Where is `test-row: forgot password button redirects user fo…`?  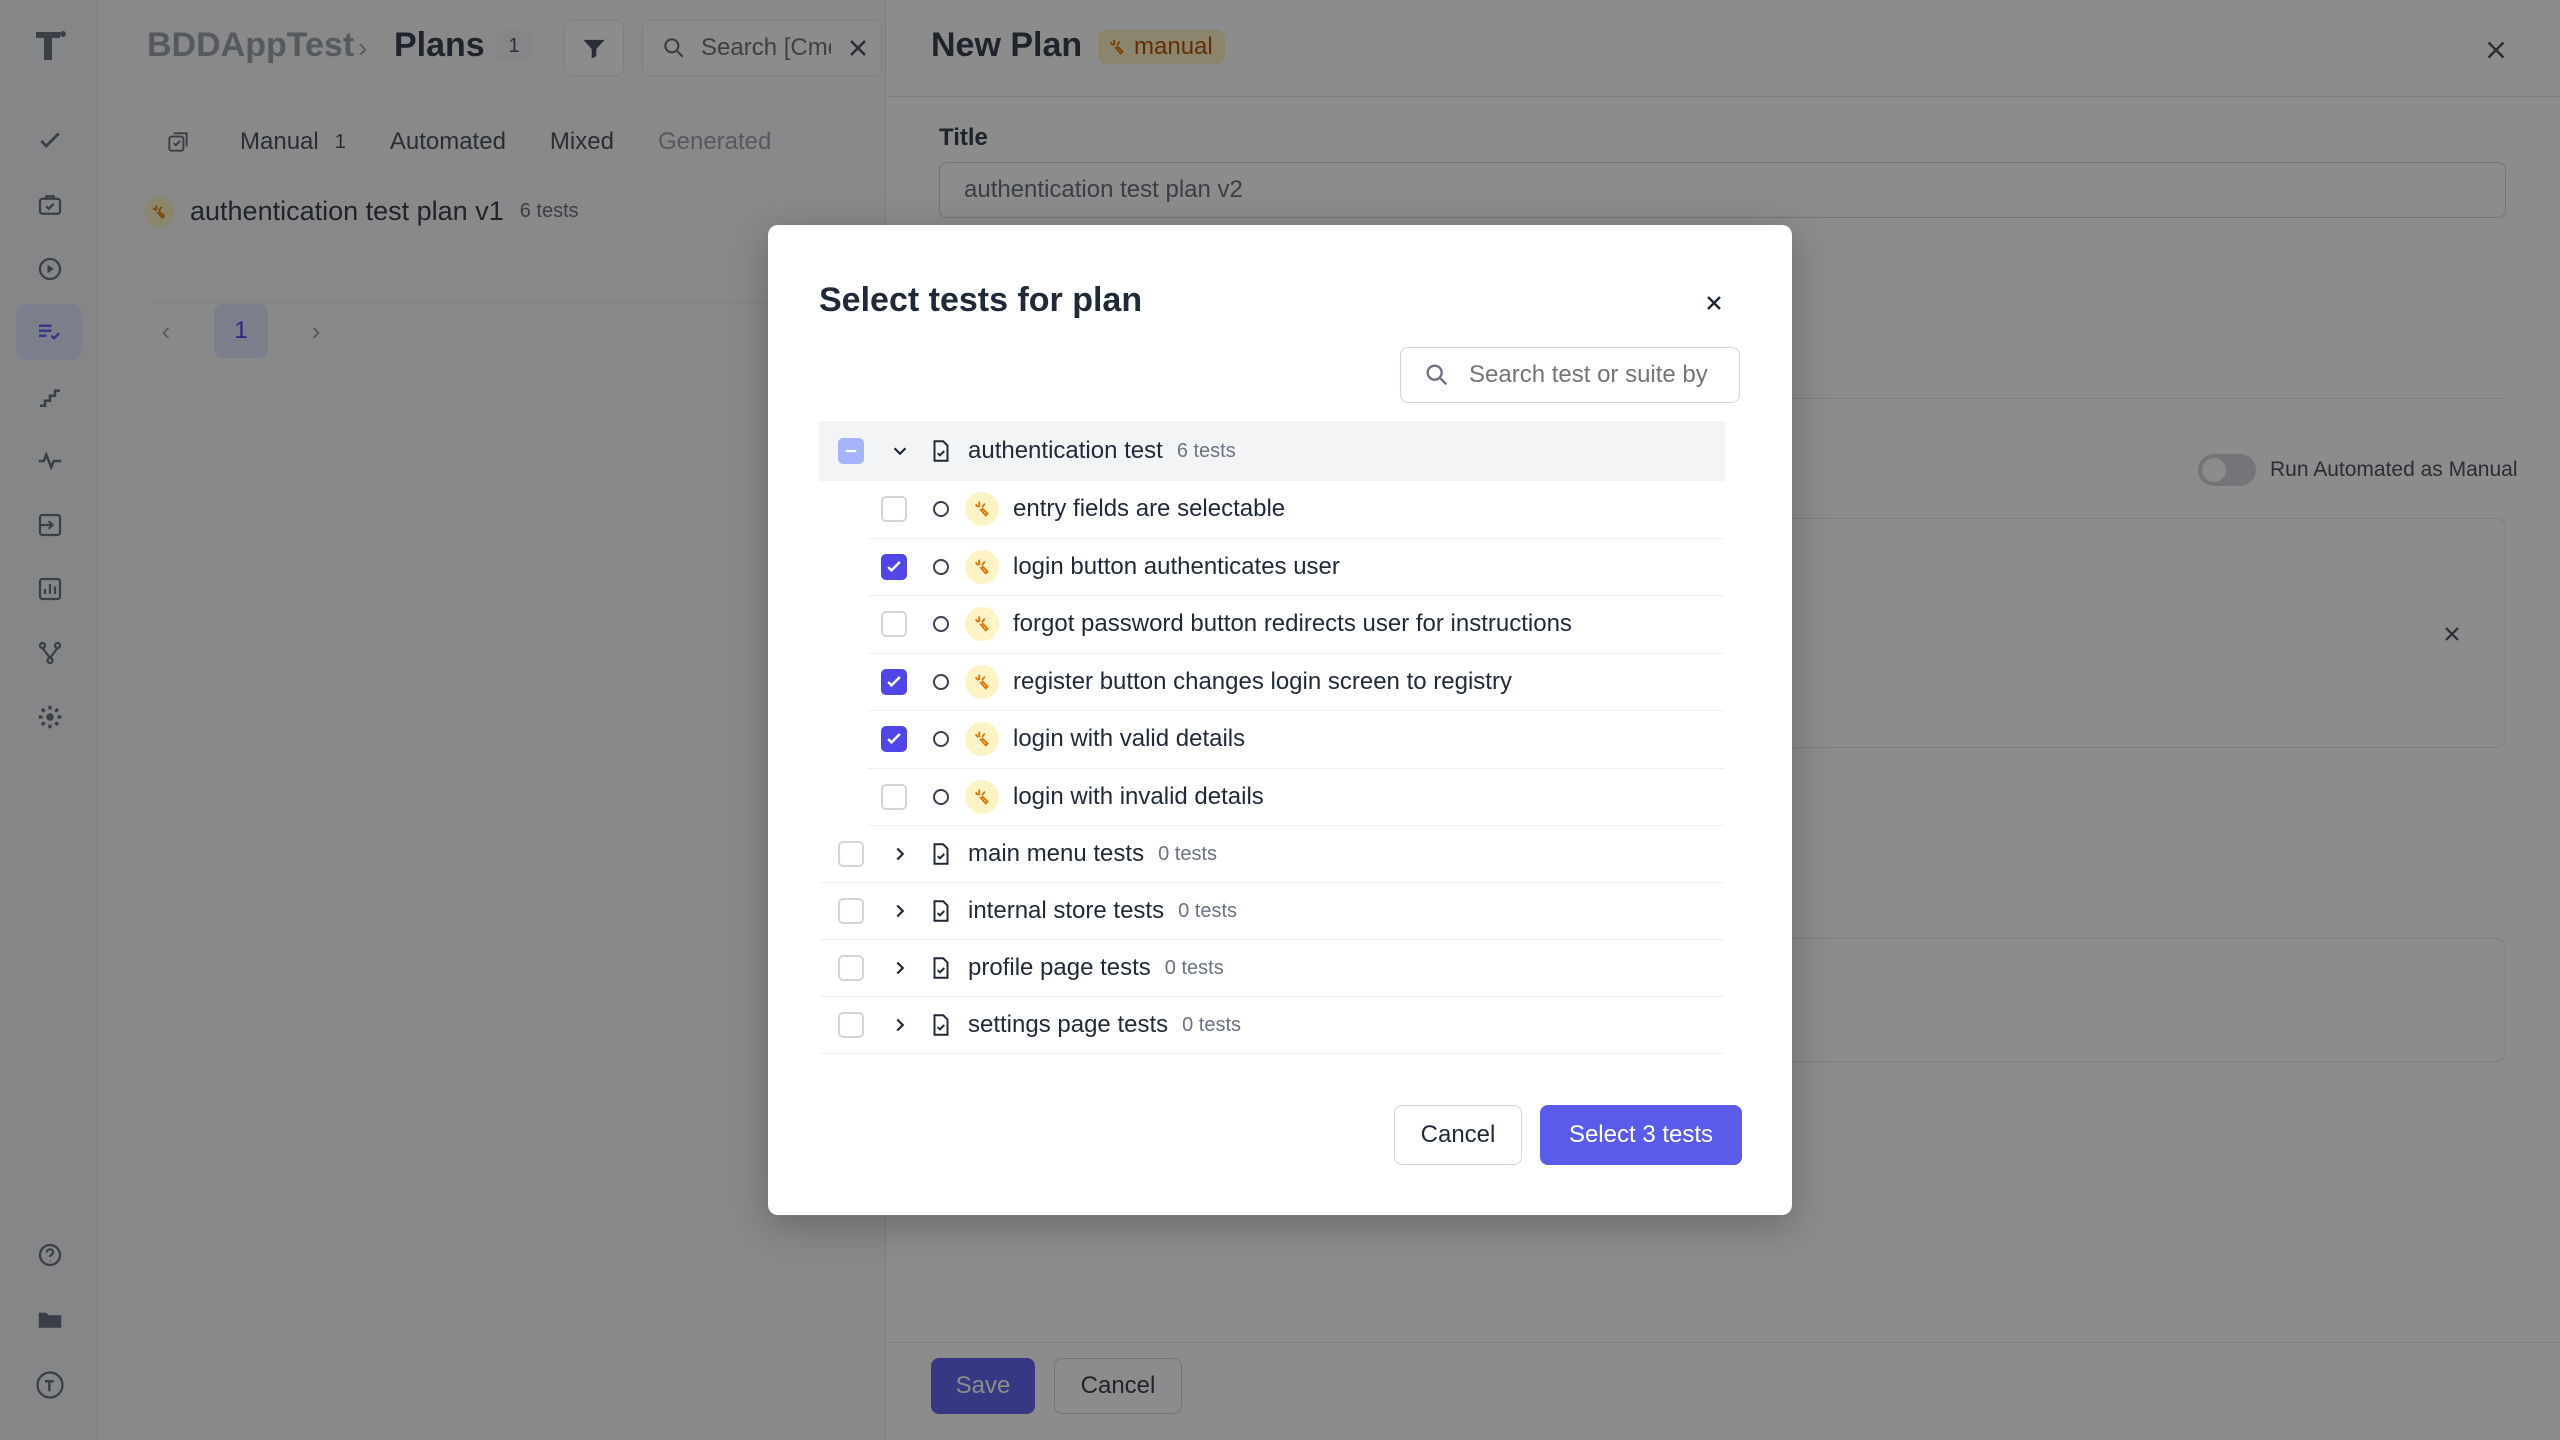
test-row: forgot password button redirects user fo… is located at coordinates (1296, 625).